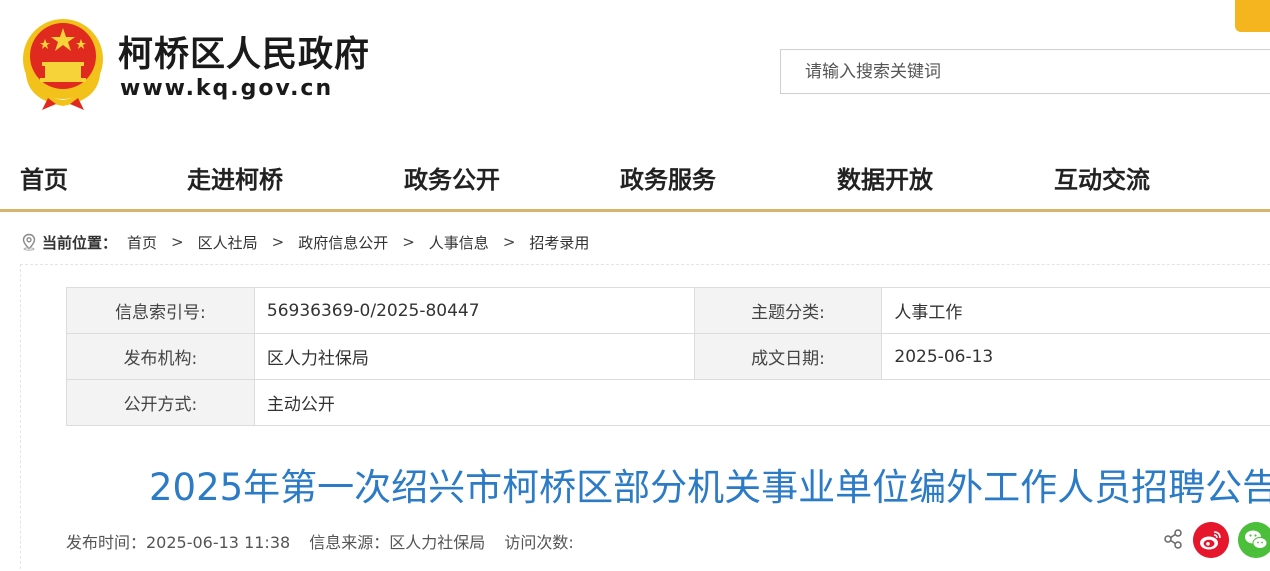  I want to click on topic-value: 人事工作, so click(1075, 310).